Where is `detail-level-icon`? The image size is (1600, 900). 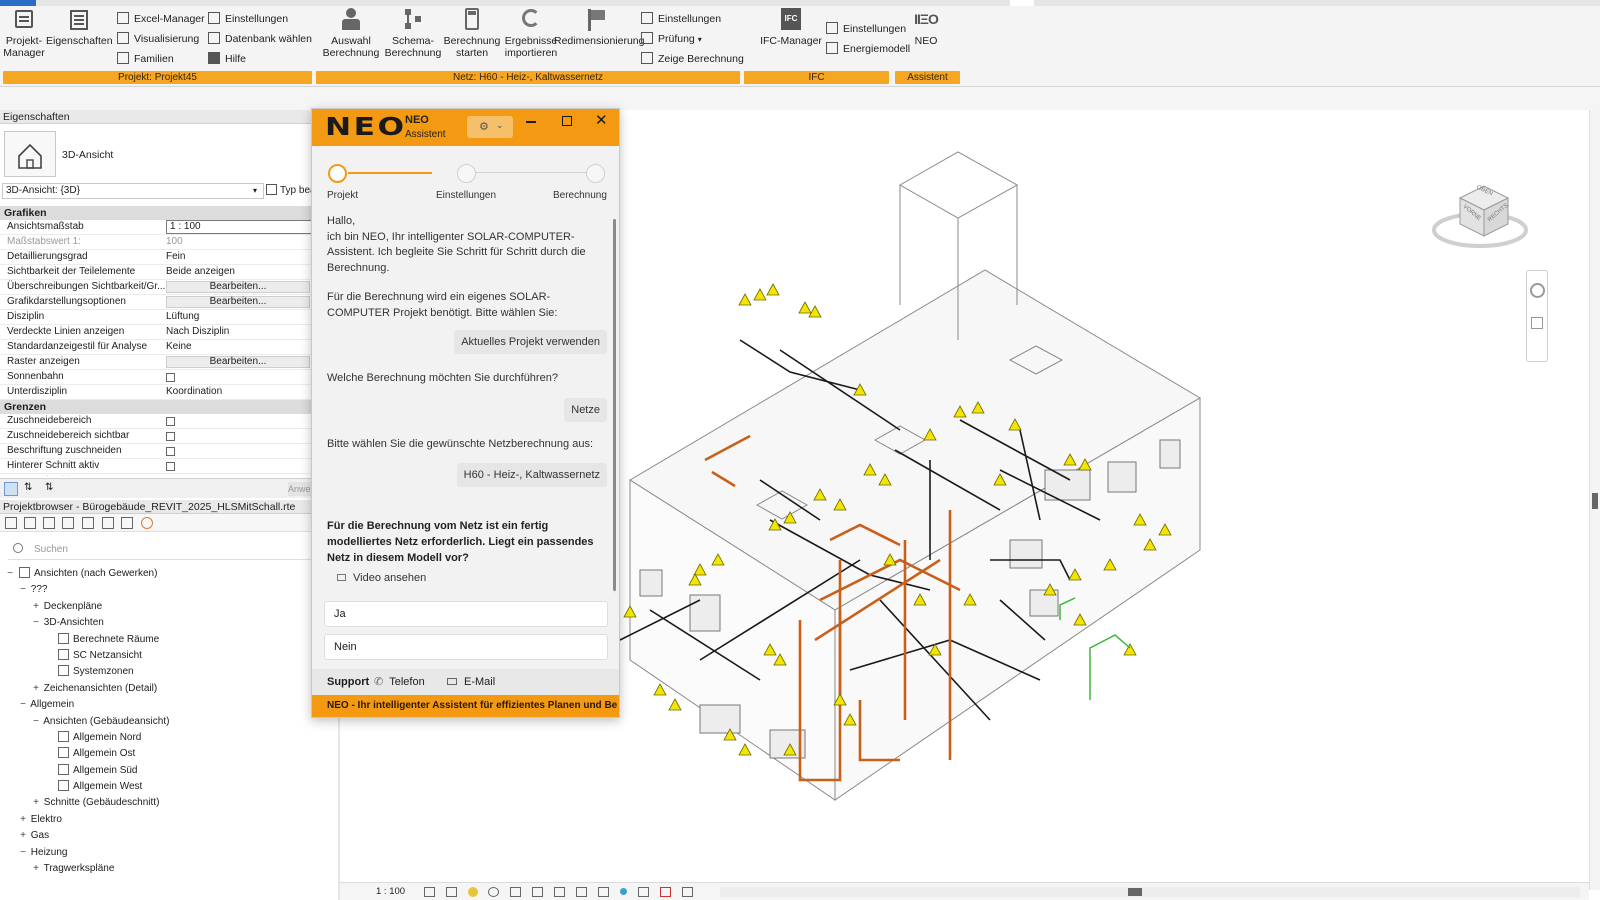
detail-level-icon is located at coordinates (429, 892).